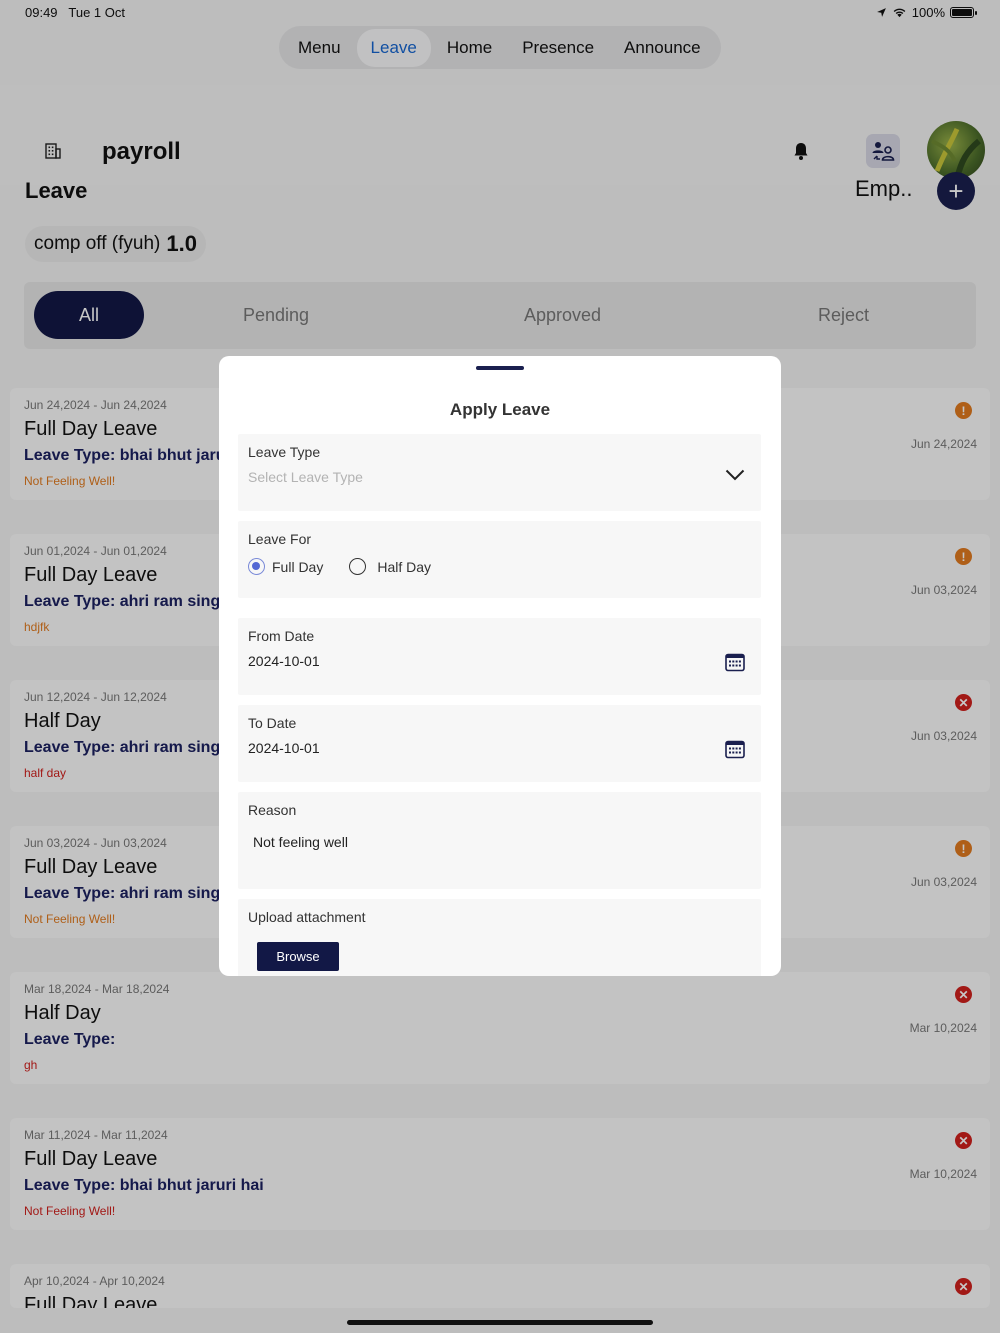  Describe the element at coordinates (339, 566) in the screenshot. I see `leave-for-options: Full Day Half Day` at that location.